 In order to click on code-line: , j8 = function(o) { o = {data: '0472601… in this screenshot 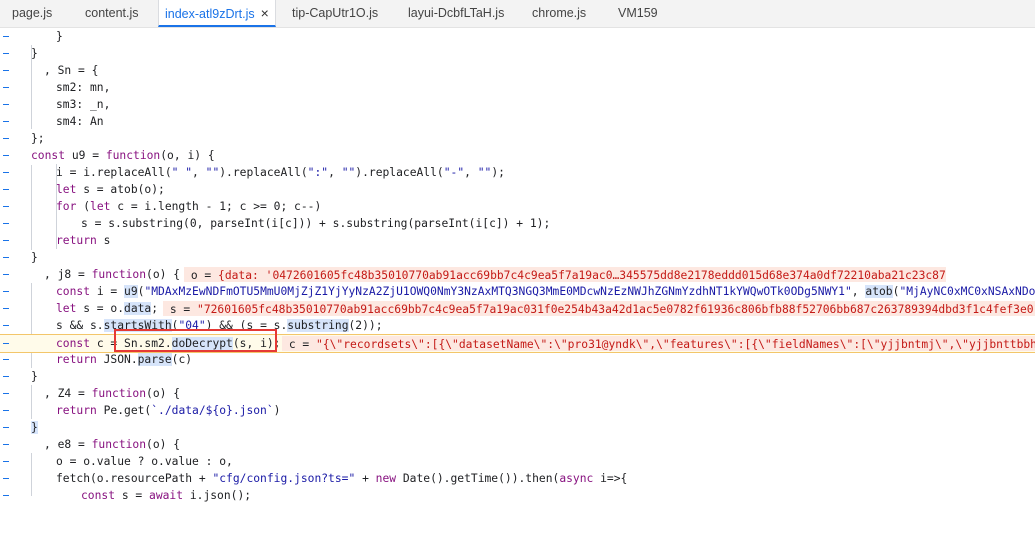, I will do `click(517, 274)`.